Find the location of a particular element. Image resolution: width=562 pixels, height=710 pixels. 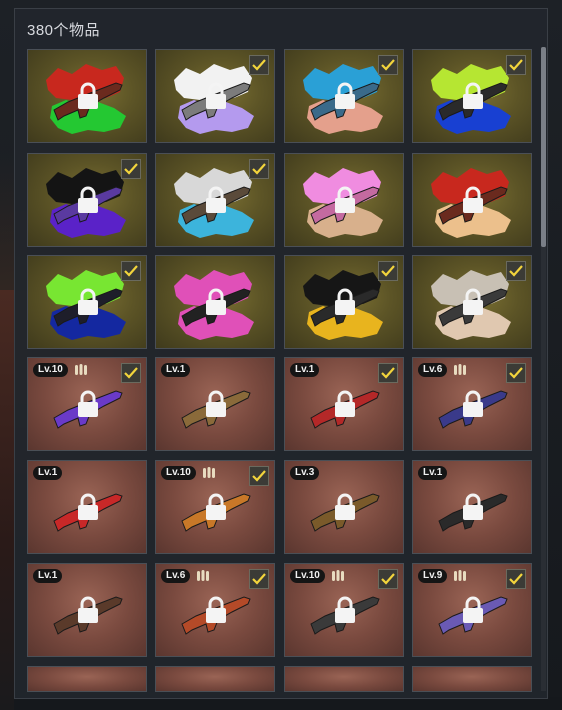

skin-tile: Lv.9 is located at coordinates (472, 610).